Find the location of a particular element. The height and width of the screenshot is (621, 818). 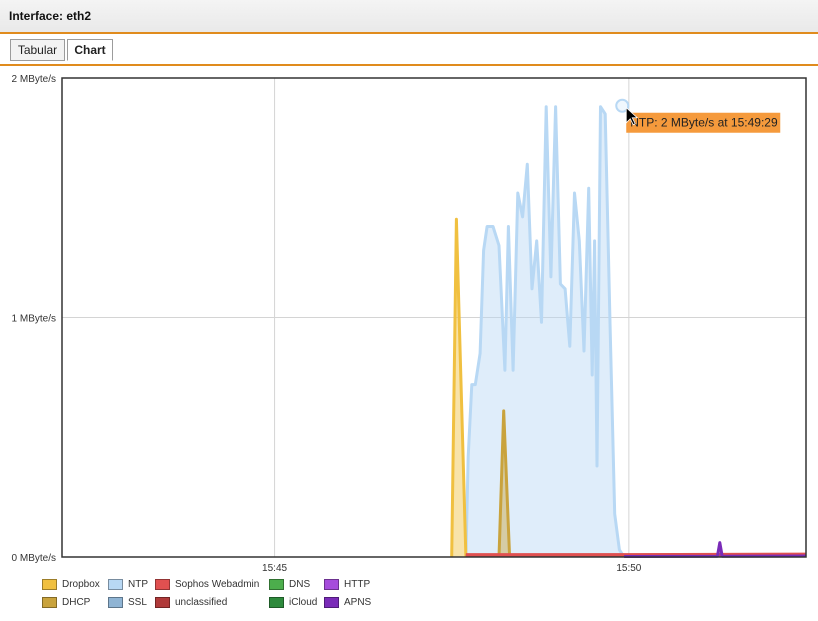

legend-label: DNS is located at coordinates (300, 584).